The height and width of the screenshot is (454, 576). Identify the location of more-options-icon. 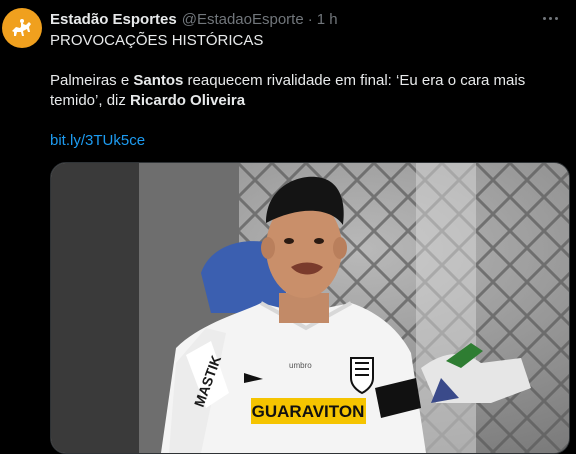
(550, 18).